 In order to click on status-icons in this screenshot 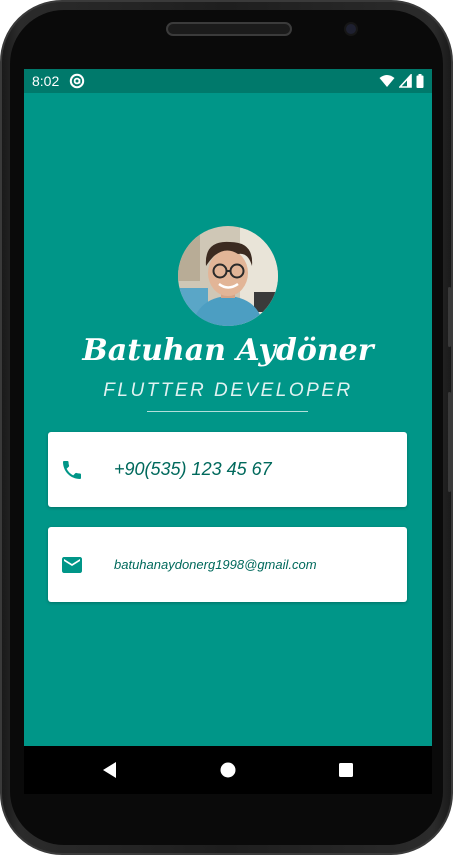, I will do `click(401, 81)`.